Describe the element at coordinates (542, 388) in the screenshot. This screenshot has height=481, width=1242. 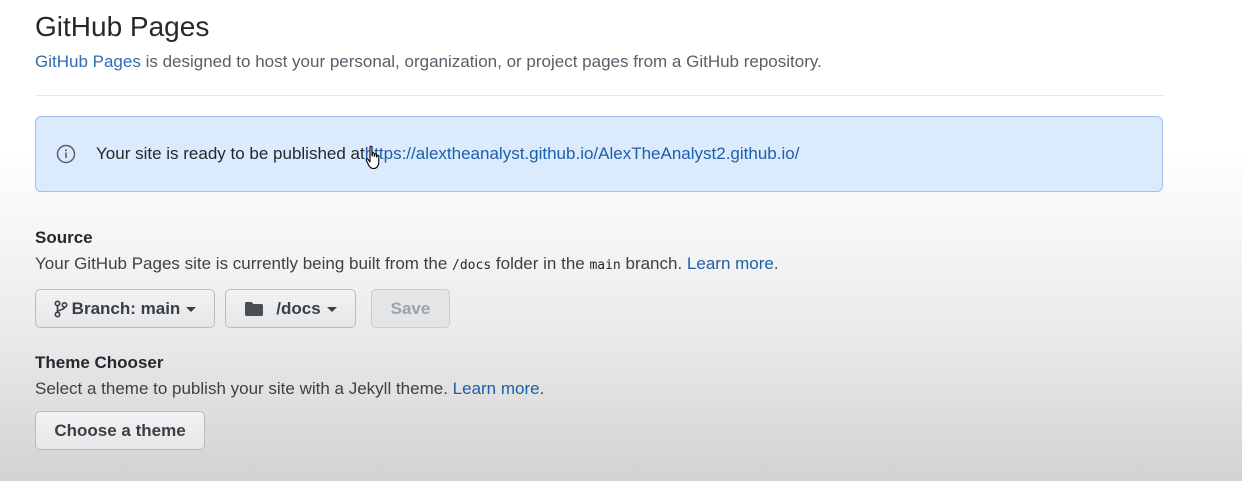
I see `theme-desc-period: .` at that location.